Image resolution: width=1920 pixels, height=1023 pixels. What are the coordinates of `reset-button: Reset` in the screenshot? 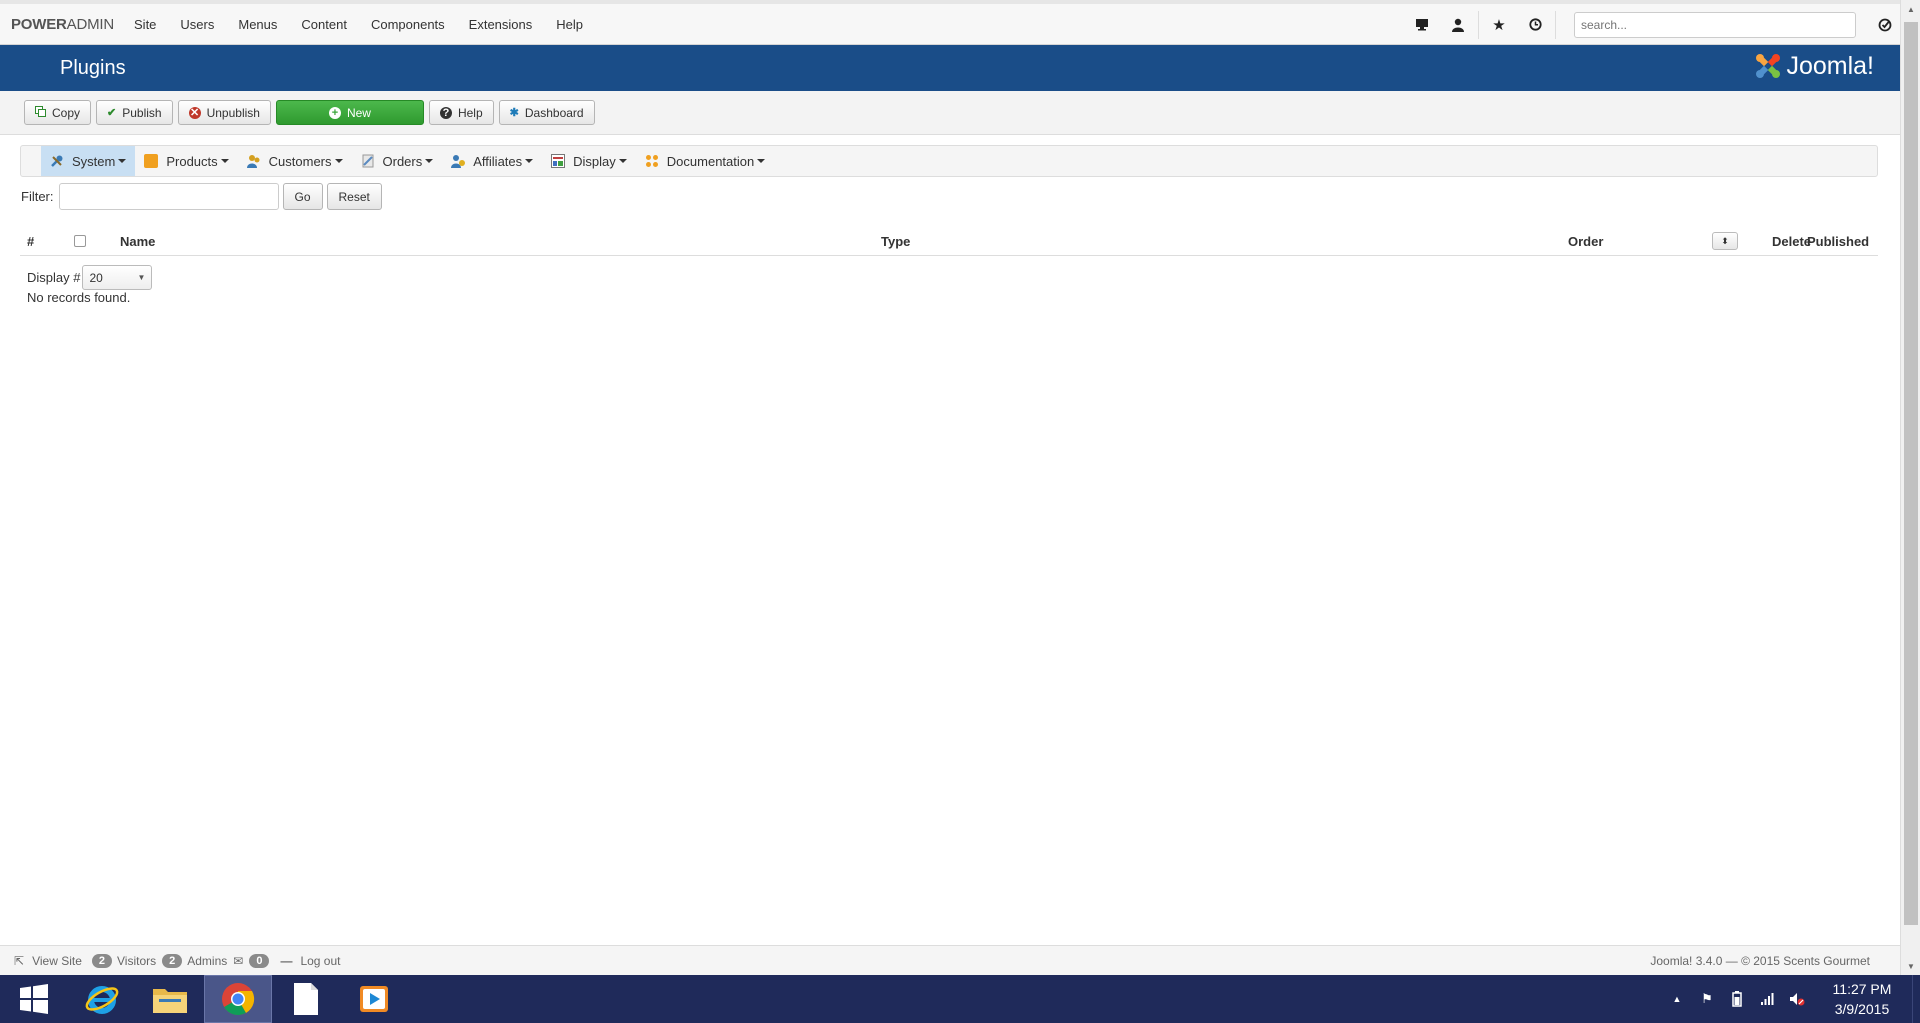 It's located at (354, 196).